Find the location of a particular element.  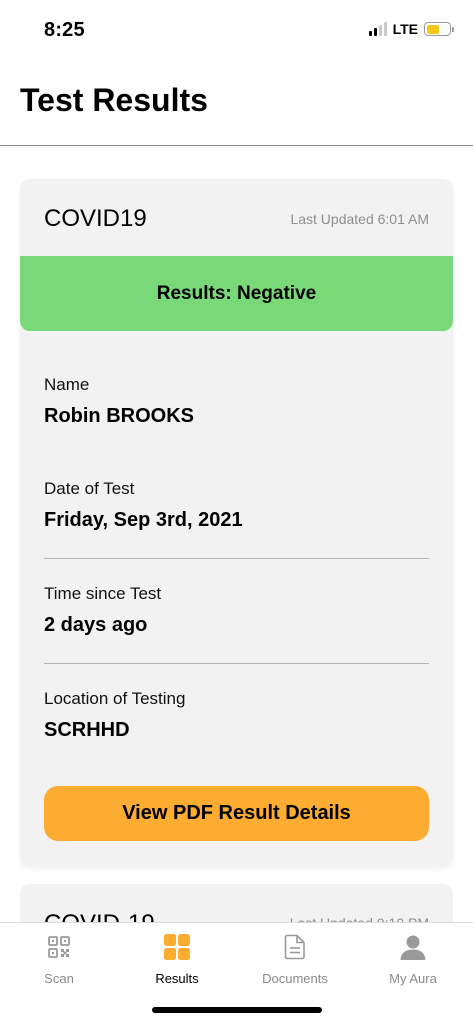

field-time-since-test: Time since Test 2 days ago is located at coordinates (236, 610).